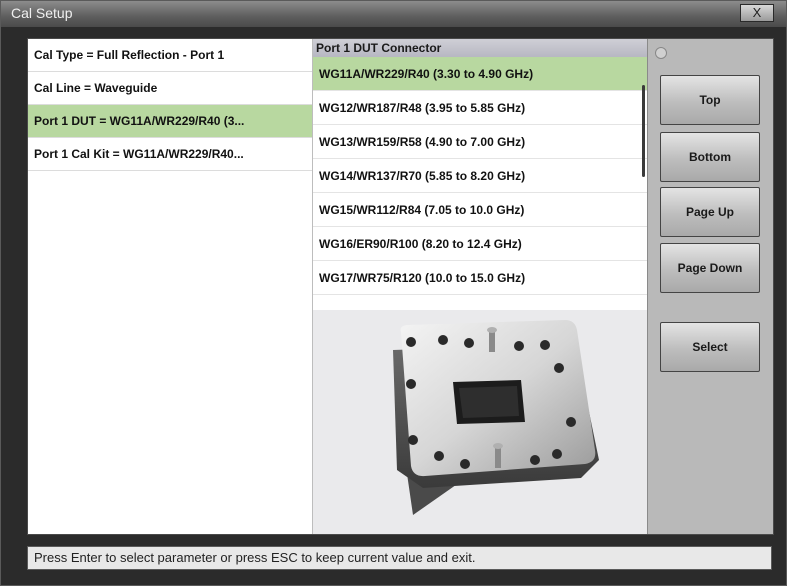 The image size is (787, 586). Describe the element at coordinates (710, 157) in the screenshot. I see `bottom-button: Bottom` at that location.